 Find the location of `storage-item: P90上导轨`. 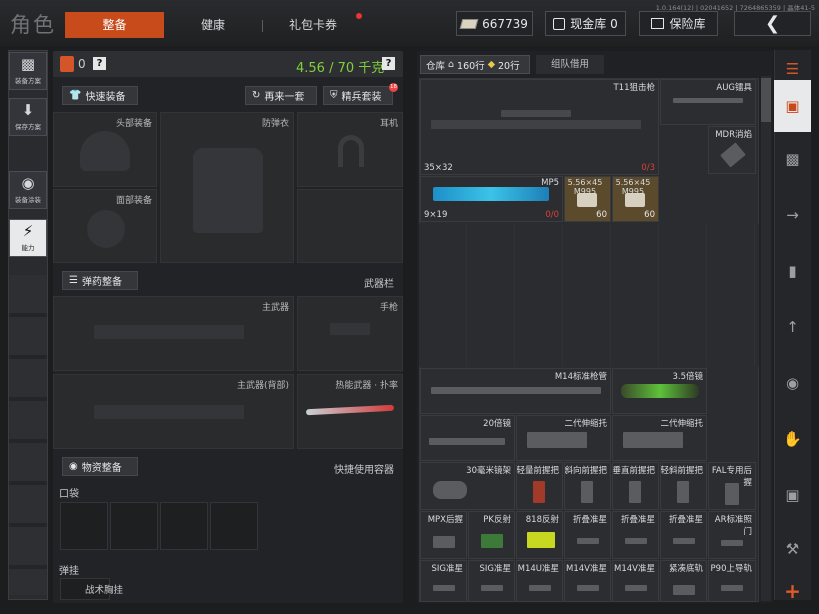

storage-item: P90上导轨 is located at coordinates (732, 581).